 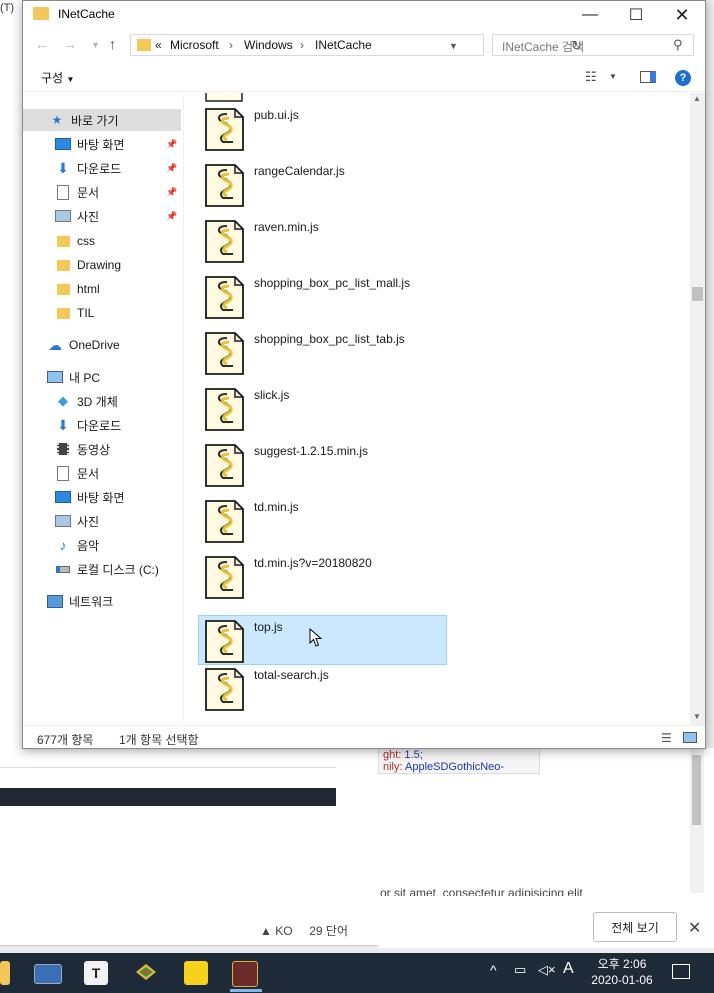 What do you see at coordinates (316, 637) in the screenshot?
I see `mouse-cursor-icon` at bounding box center [316, 637].